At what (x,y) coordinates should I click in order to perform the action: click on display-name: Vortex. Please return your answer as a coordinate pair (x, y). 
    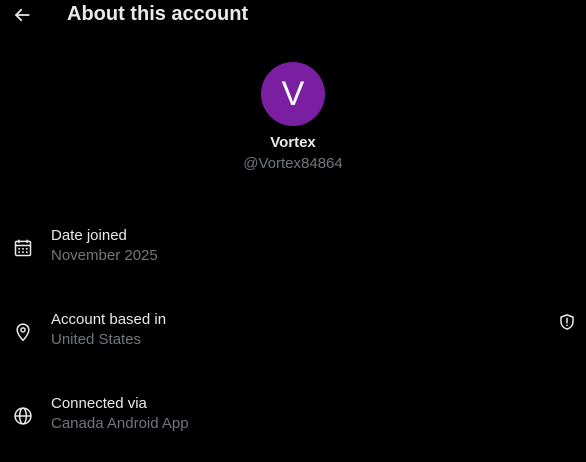
    Looking at the image, I should click on (293, 142).